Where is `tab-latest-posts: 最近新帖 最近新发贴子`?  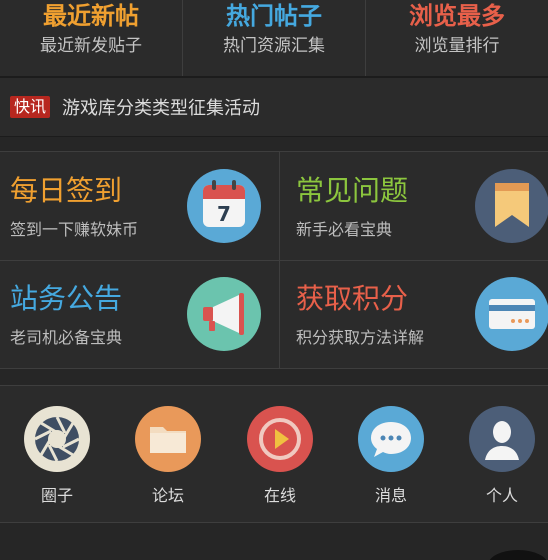
tab-latest-posts: 最近新帖 最近新发贴子 is located at coordinates (91, 38).